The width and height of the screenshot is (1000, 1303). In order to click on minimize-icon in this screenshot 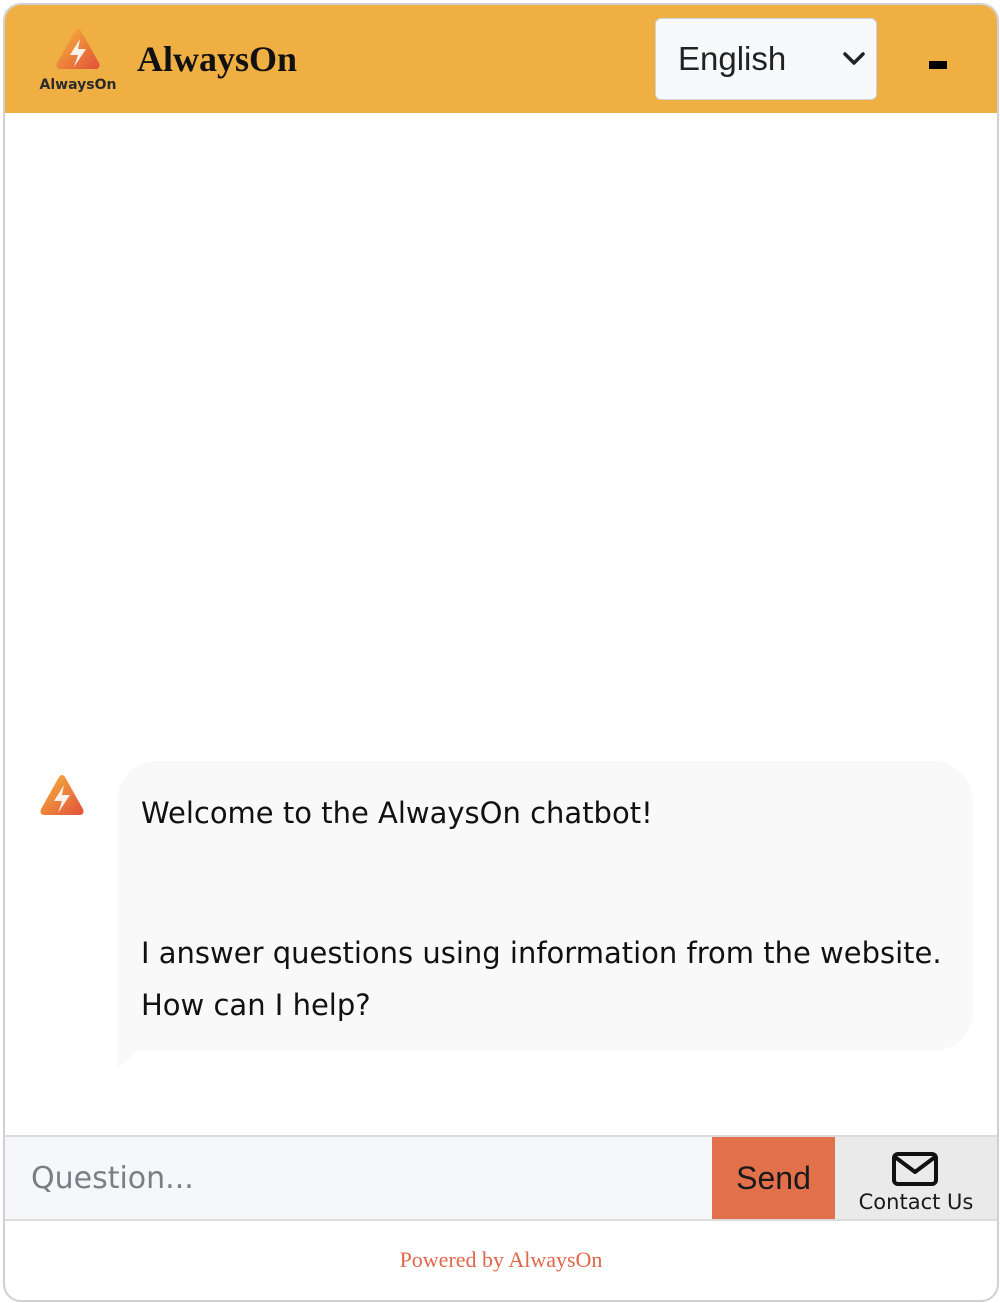, I will do `click(938, 65)`.